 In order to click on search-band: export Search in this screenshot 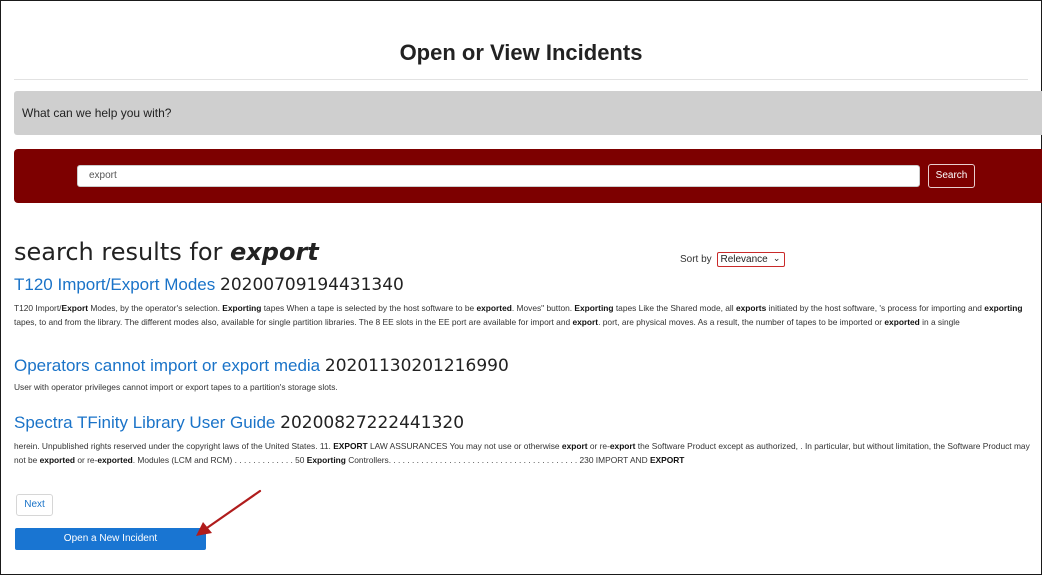, I will do `click(528, 176)`.